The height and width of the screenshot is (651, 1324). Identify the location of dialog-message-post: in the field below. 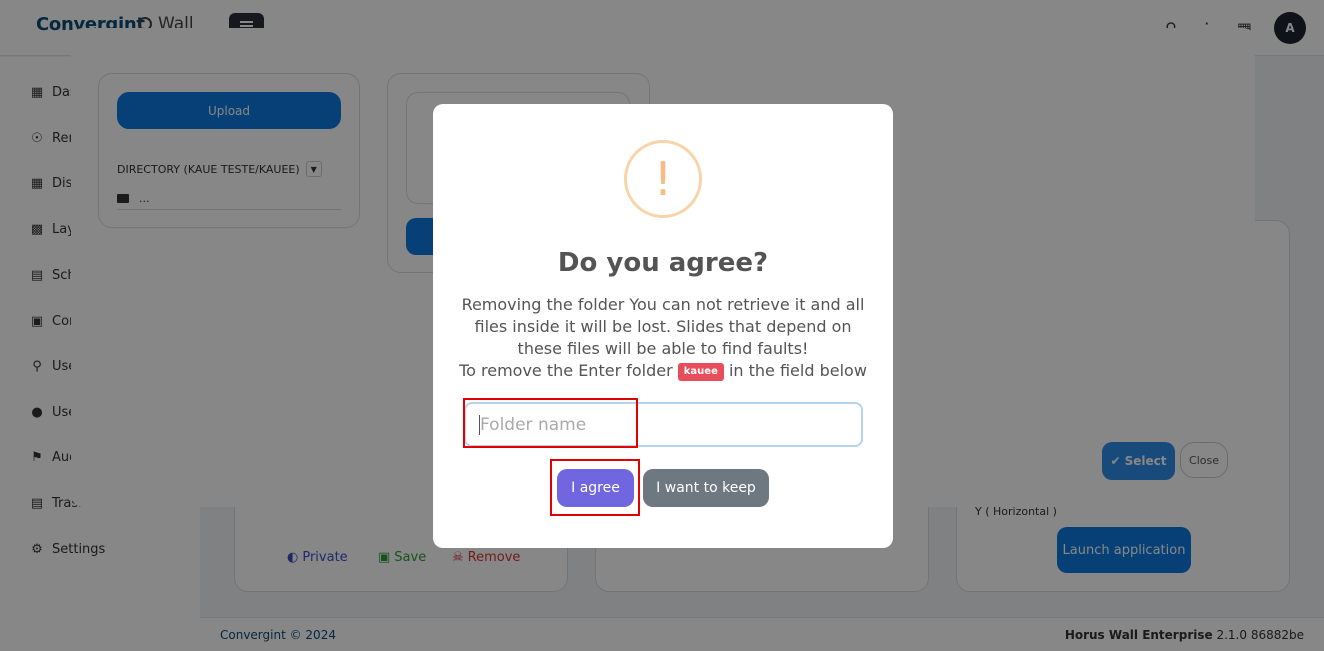
(797, 370).